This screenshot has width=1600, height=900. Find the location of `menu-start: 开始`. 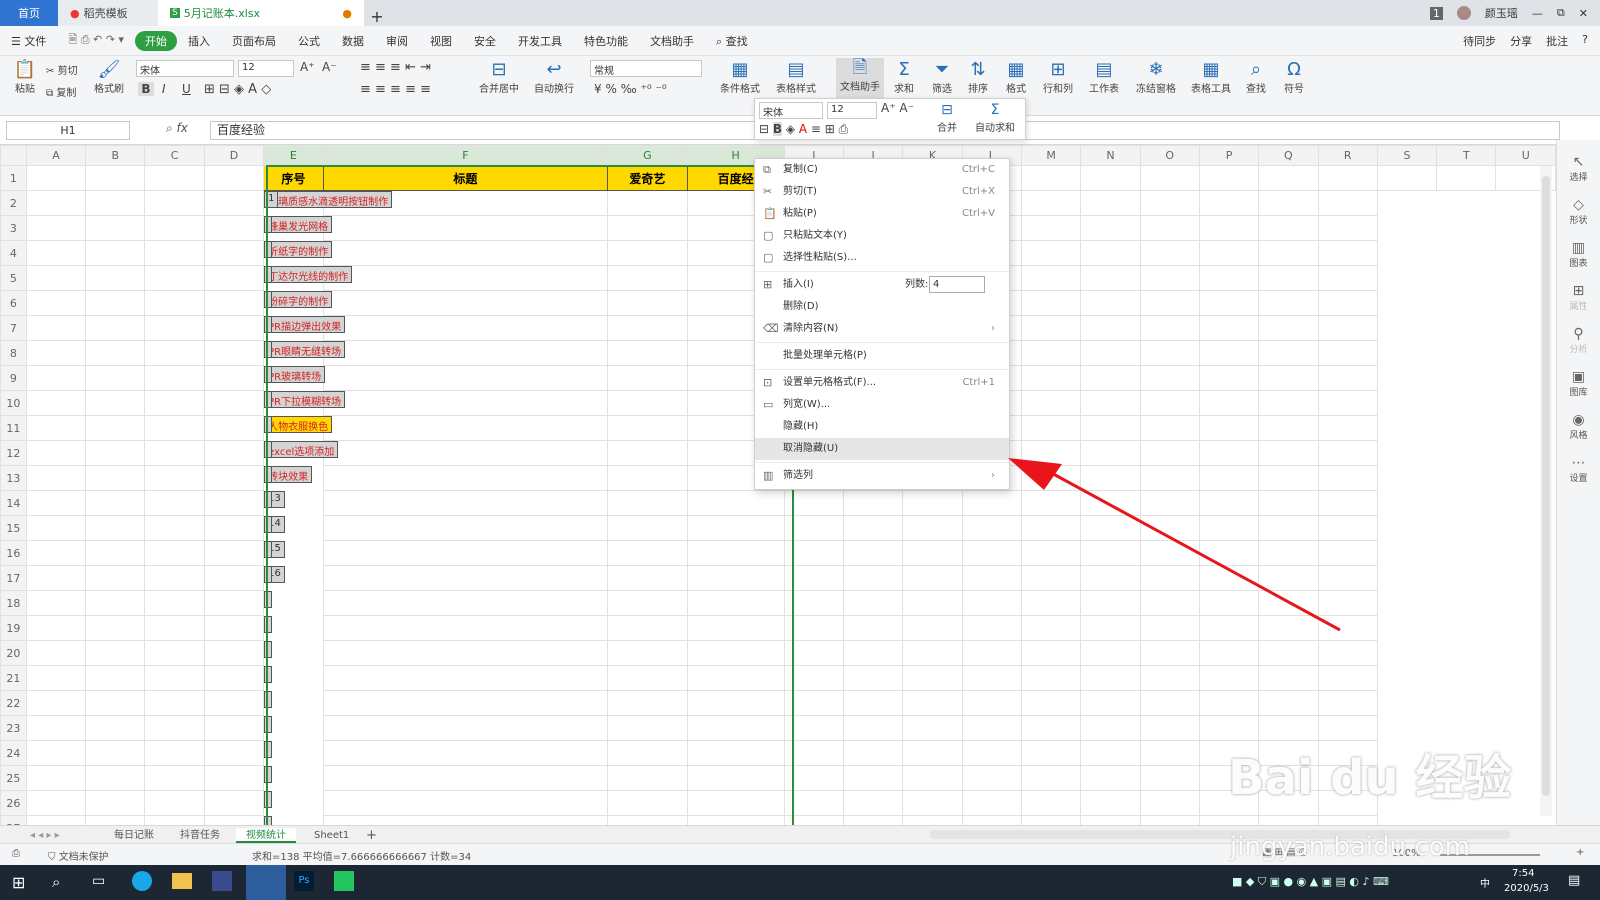

menu-start: 开始 is located at coordinates (155, 40).